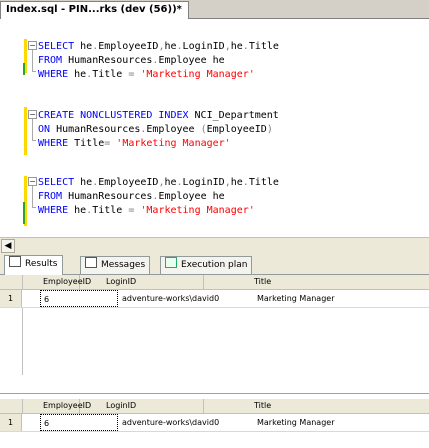 This screenshot has width=429, height=448. I want to click on code-token: CREATE NONCLUSTERED INDEX, so click(113, 115).